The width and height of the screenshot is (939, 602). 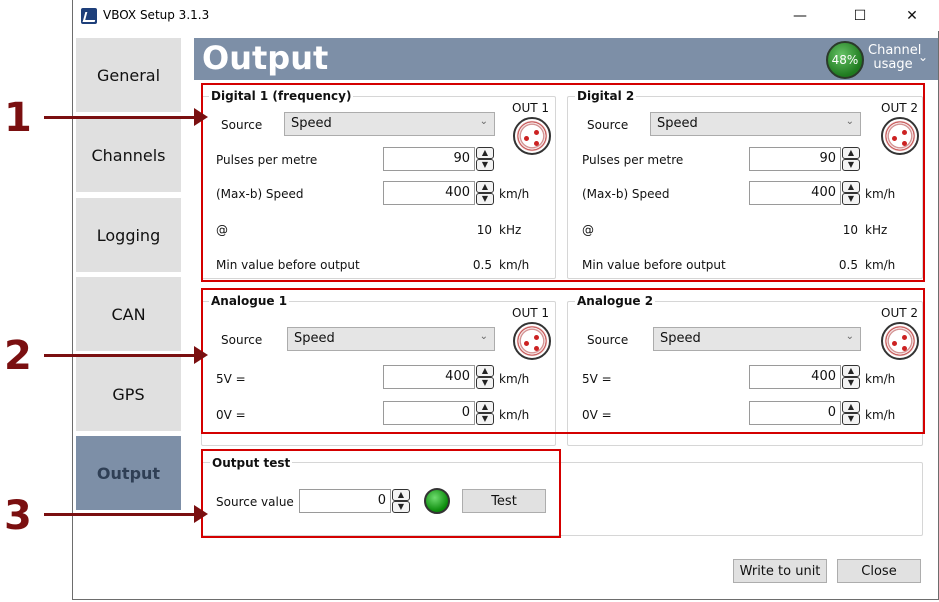 I want to click on sidebar: General Channels Logging CAN GPS Output, so click(x=129, y=277).